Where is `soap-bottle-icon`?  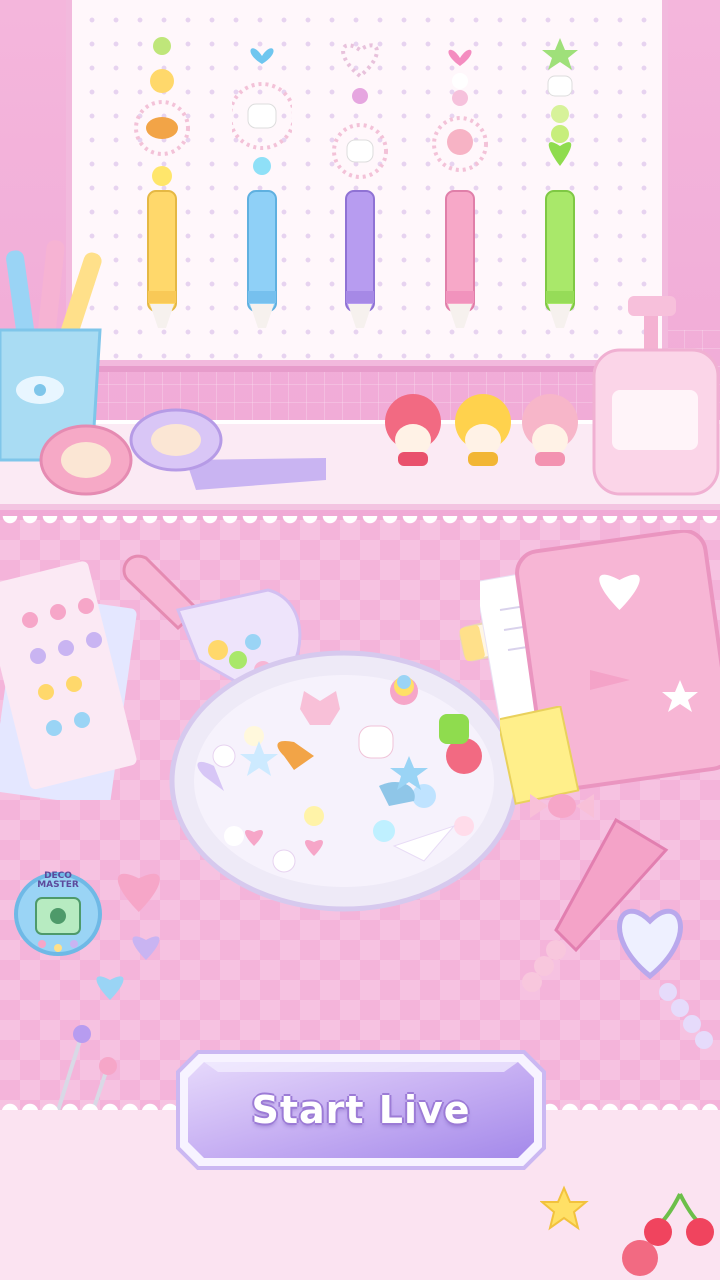 soap-bottle-icon is located at coordinates (656, 396).